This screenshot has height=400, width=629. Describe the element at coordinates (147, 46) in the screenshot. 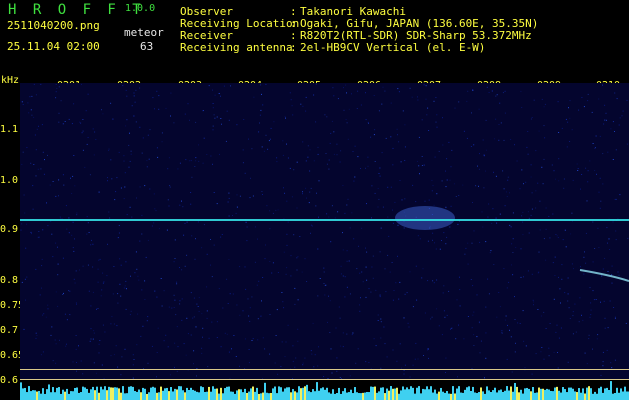

I see `meteor-count: 63` at that location.